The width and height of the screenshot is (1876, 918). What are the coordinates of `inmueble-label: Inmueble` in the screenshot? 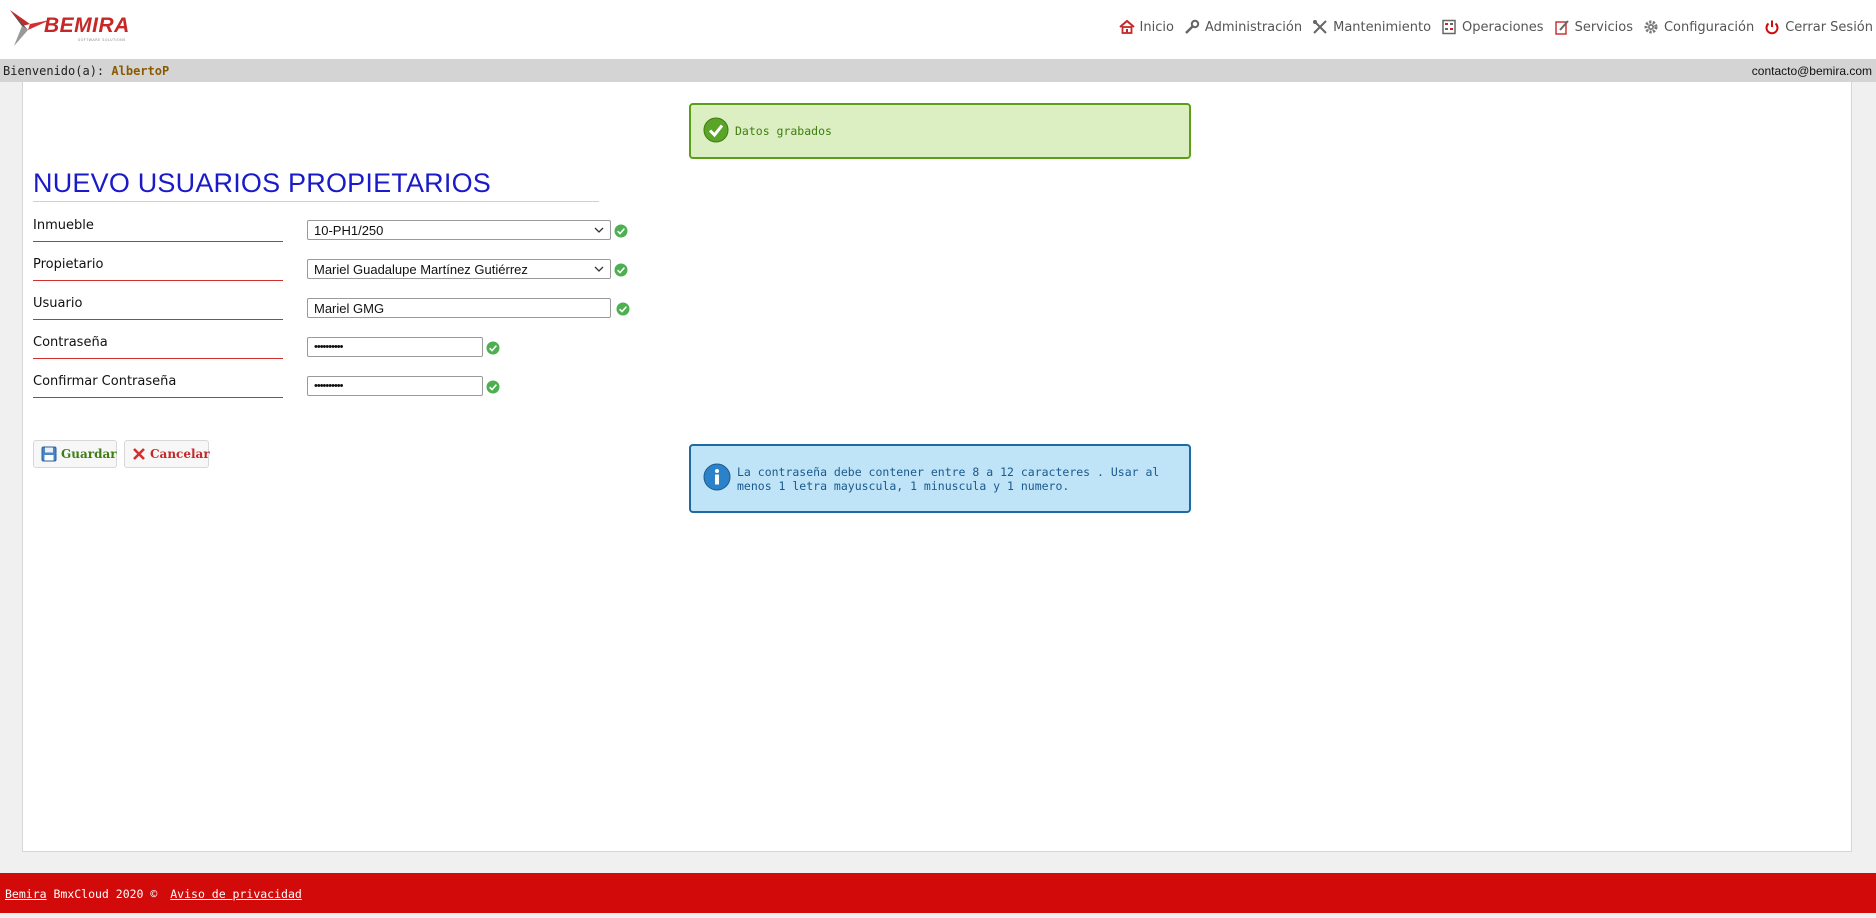 It's located at (158, 230).